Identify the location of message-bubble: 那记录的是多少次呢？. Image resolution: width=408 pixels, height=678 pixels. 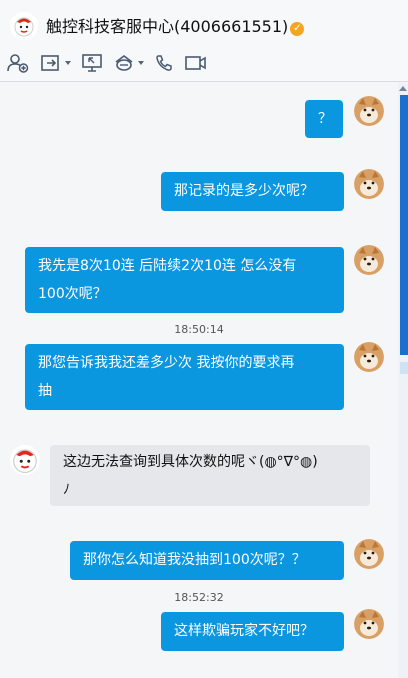
(252, 191).